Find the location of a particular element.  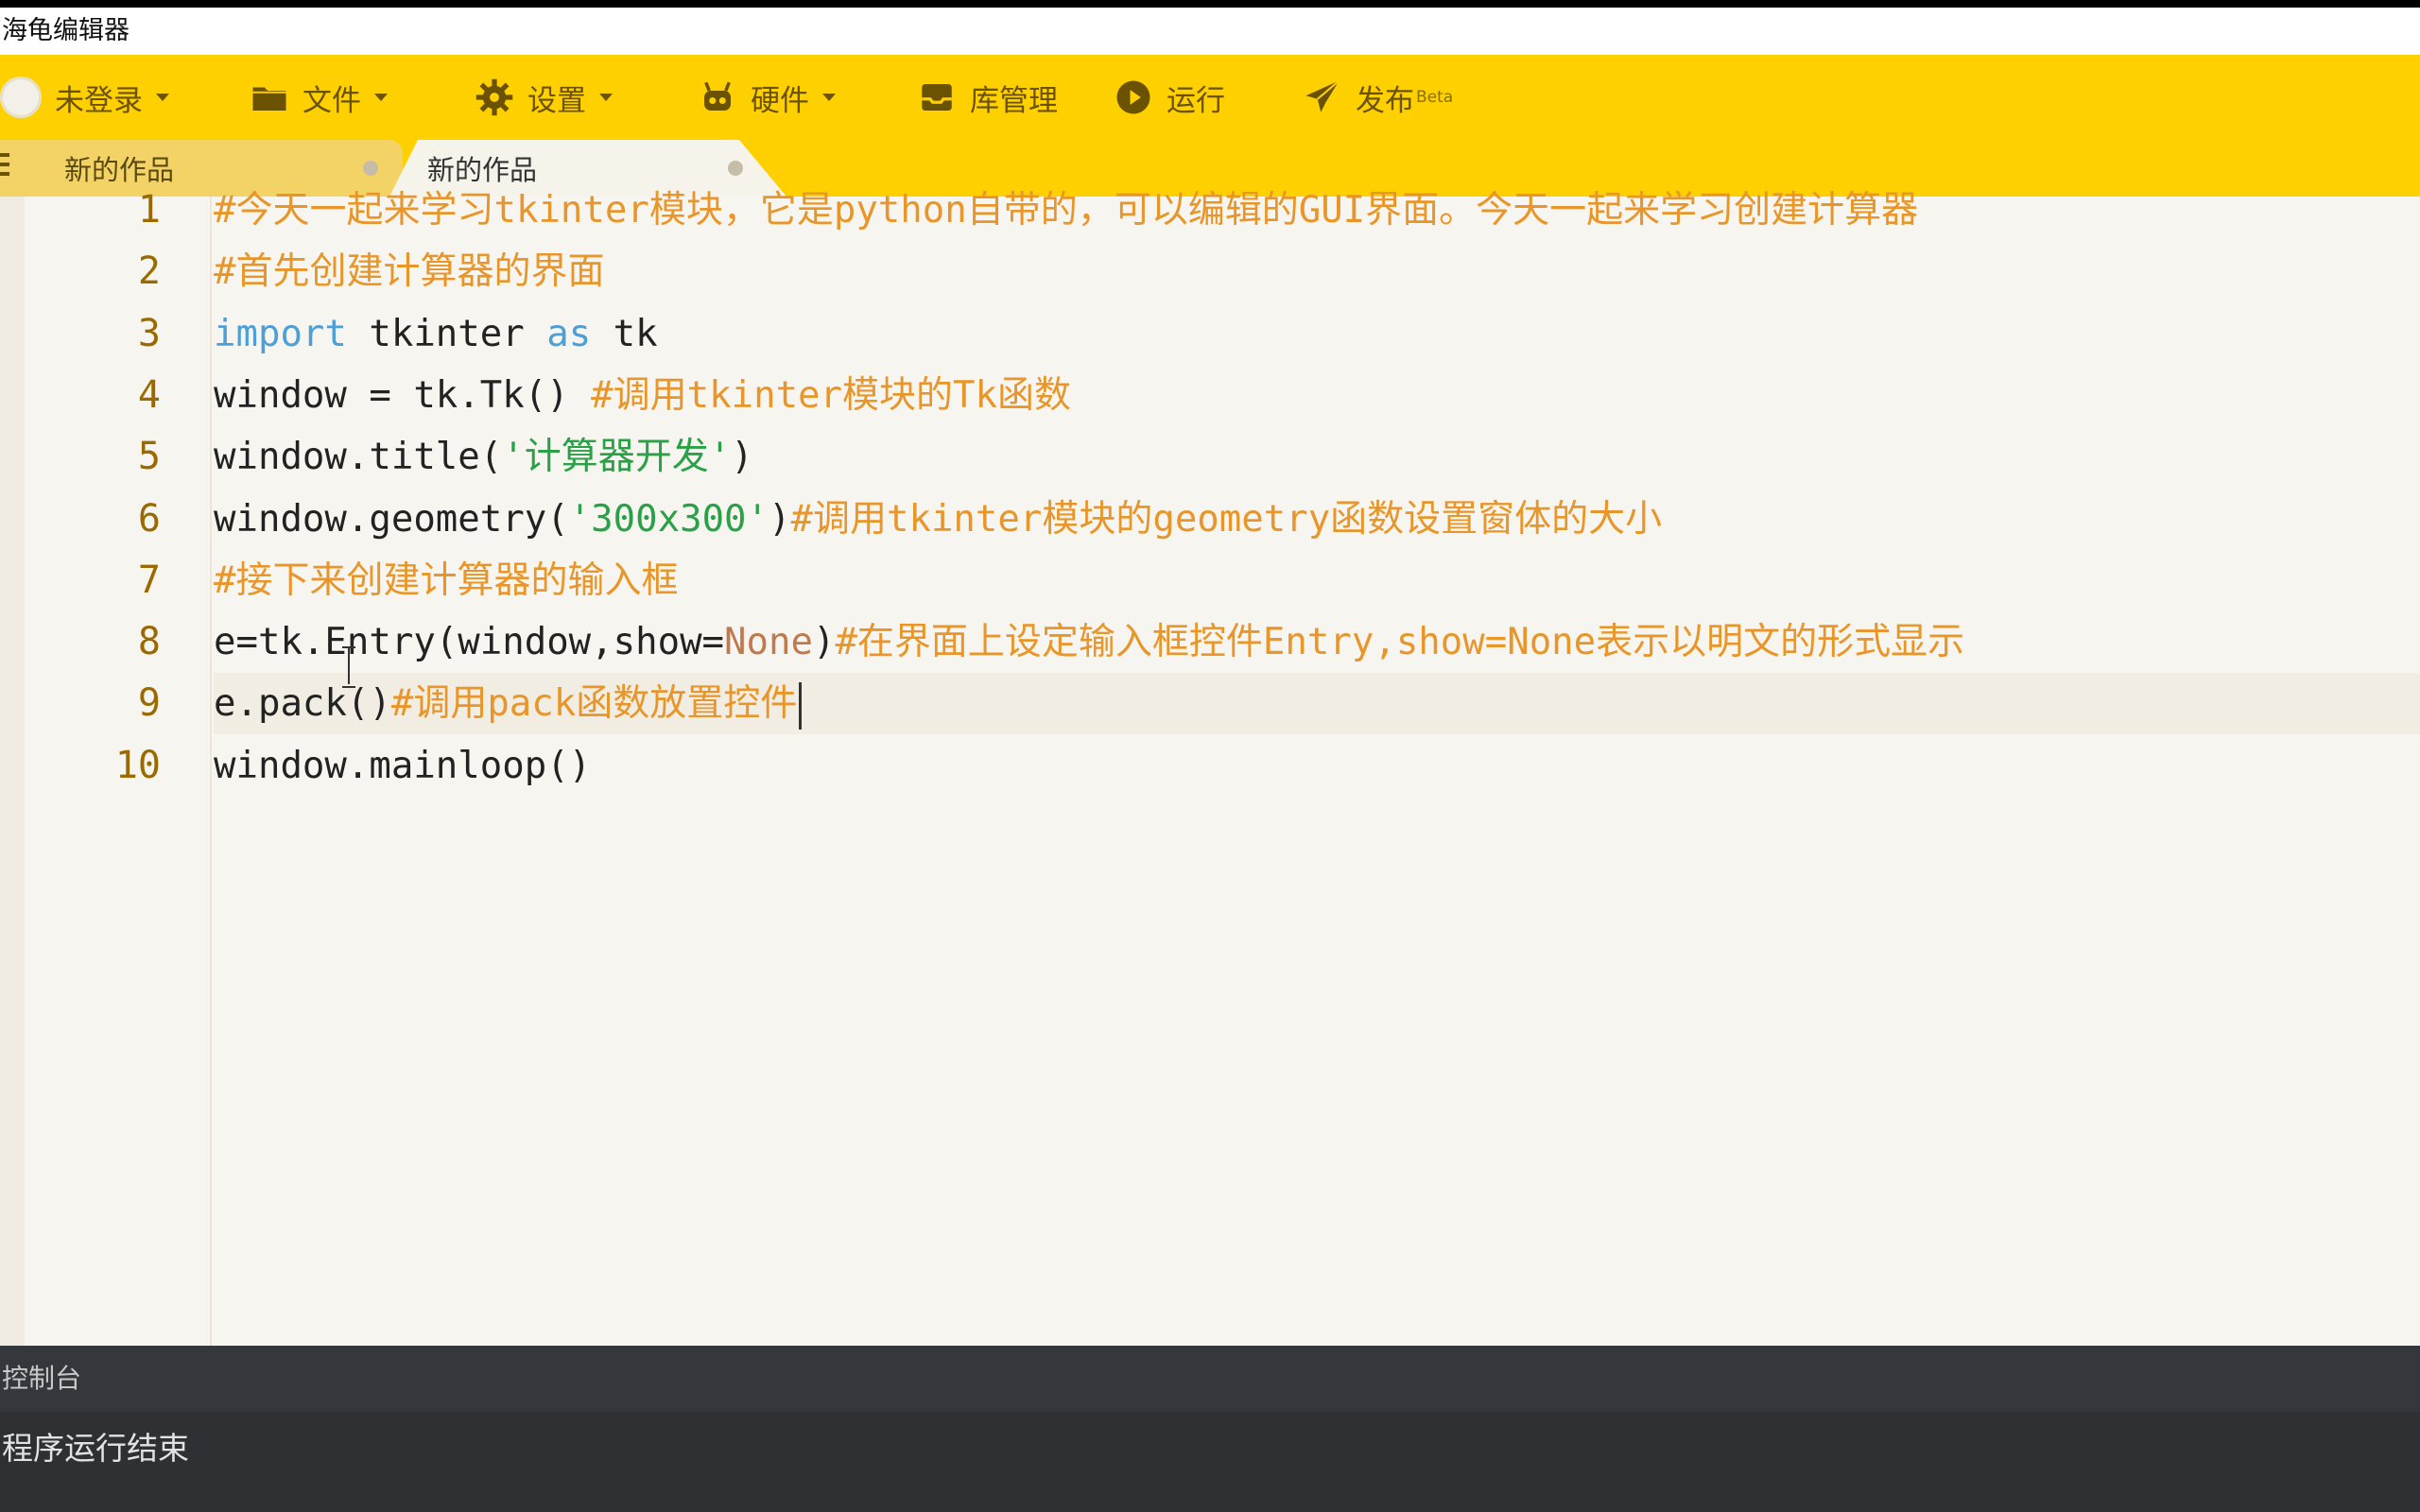

publish-button-label: 发布 is located at coordinates (1385, 100).